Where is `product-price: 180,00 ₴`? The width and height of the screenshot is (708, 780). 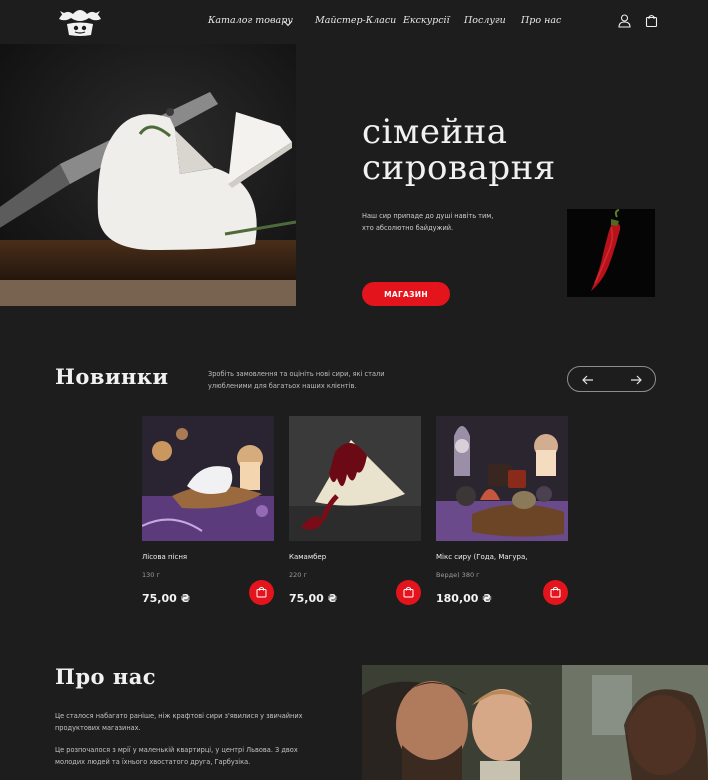
product-price: 180,00 ₴ is located at coordinates (464, 598).